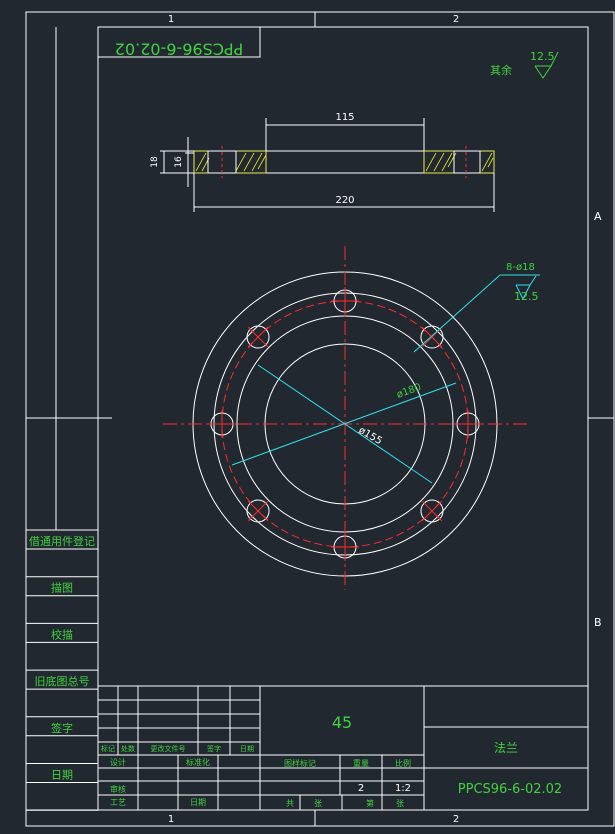  What do you see at coordinates (408, 391) in the screenshot?
I see `dim-bolt-circle: ø180` at bounding box center [408, 391].